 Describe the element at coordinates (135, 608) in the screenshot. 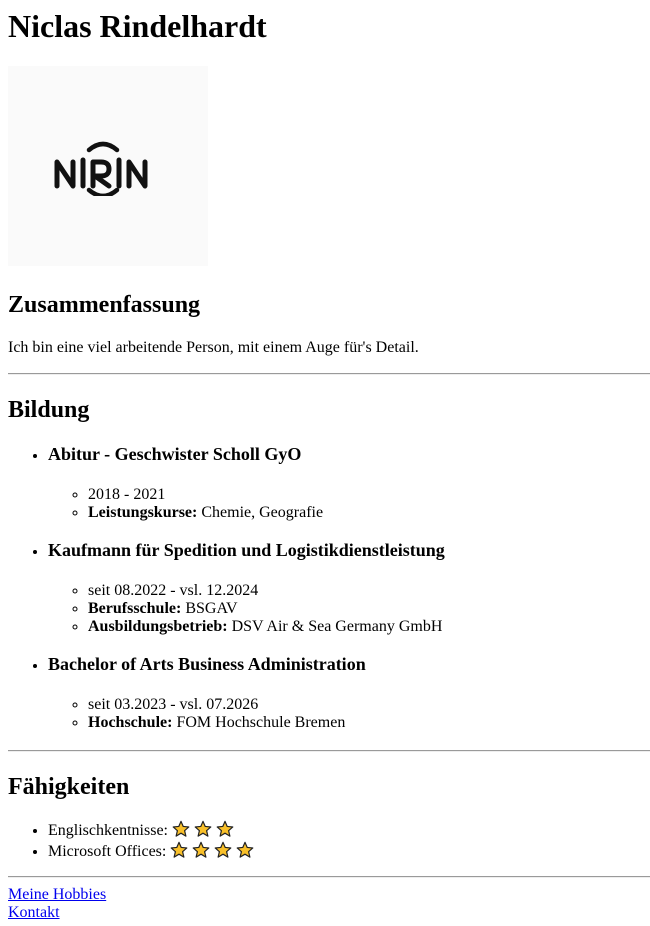

I see `detail-label: Berufsschule:` at that location.